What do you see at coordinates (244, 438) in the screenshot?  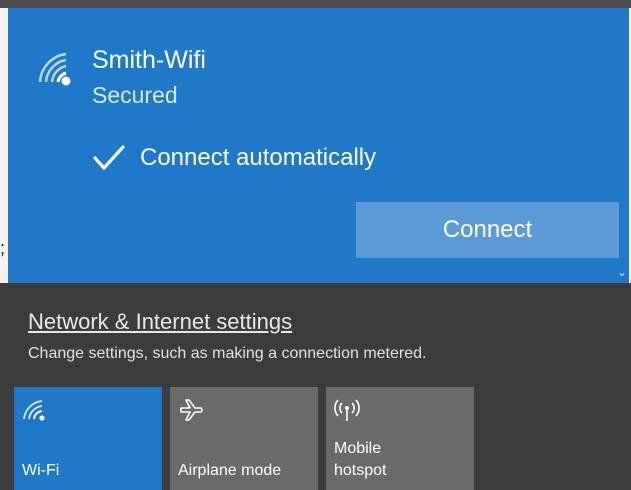 I see `airplane-mode-tile: Airplane mode` at bounding box center [244, 438].